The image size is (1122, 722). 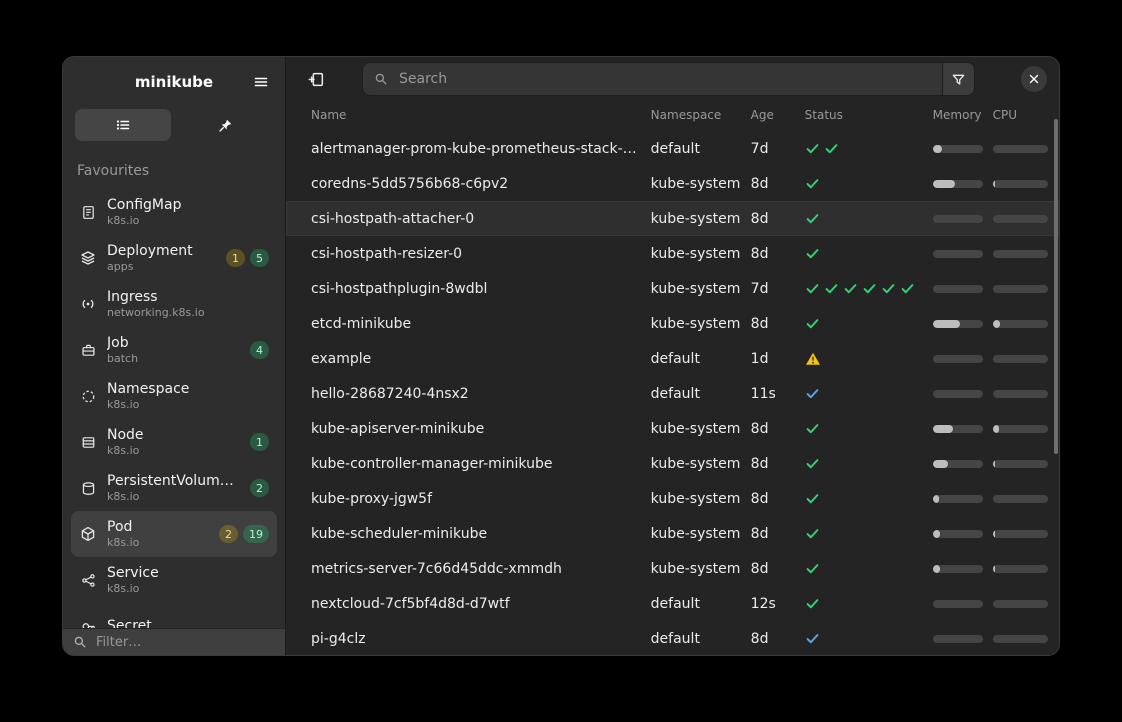 What do you see at coordinates (436, 568) in the screenshot?
I see `pod-name: metrics-server-7c66d45ddc-xmmdh` at bounding box center [436, 568].